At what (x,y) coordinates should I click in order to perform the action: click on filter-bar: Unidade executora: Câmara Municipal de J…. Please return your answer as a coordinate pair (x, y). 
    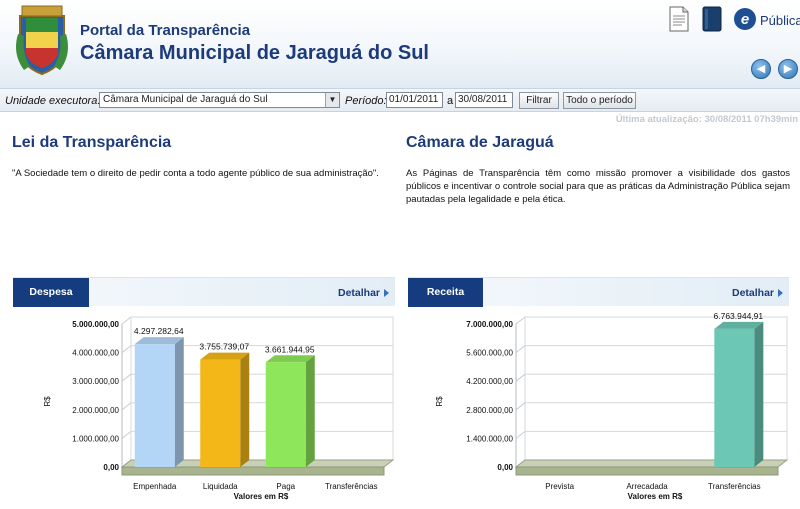
    Looking at the image, I should click on (400, 100).